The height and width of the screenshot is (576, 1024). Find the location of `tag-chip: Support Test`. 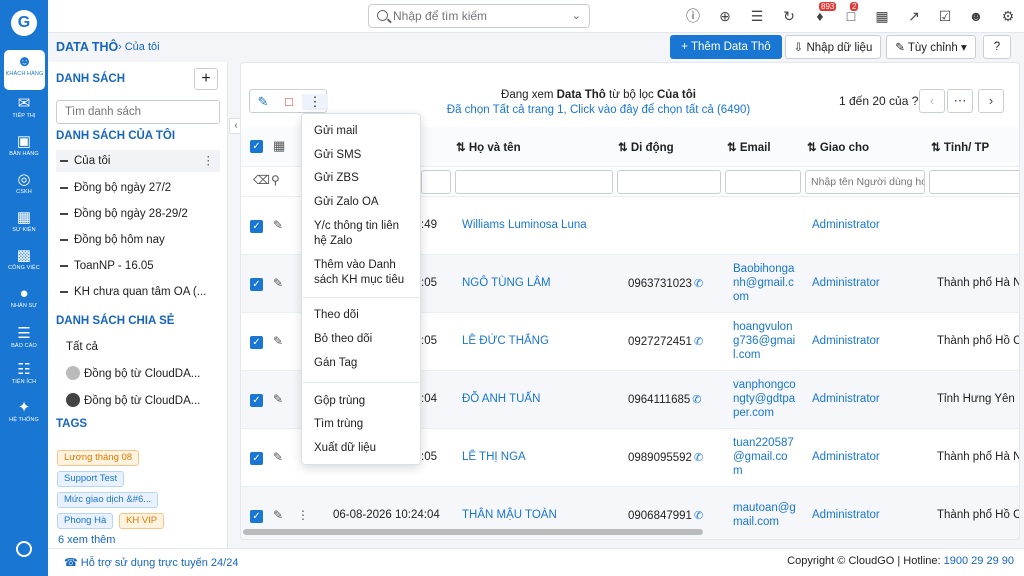

tag-chip: Support Test is located at coordinates (91, 479).